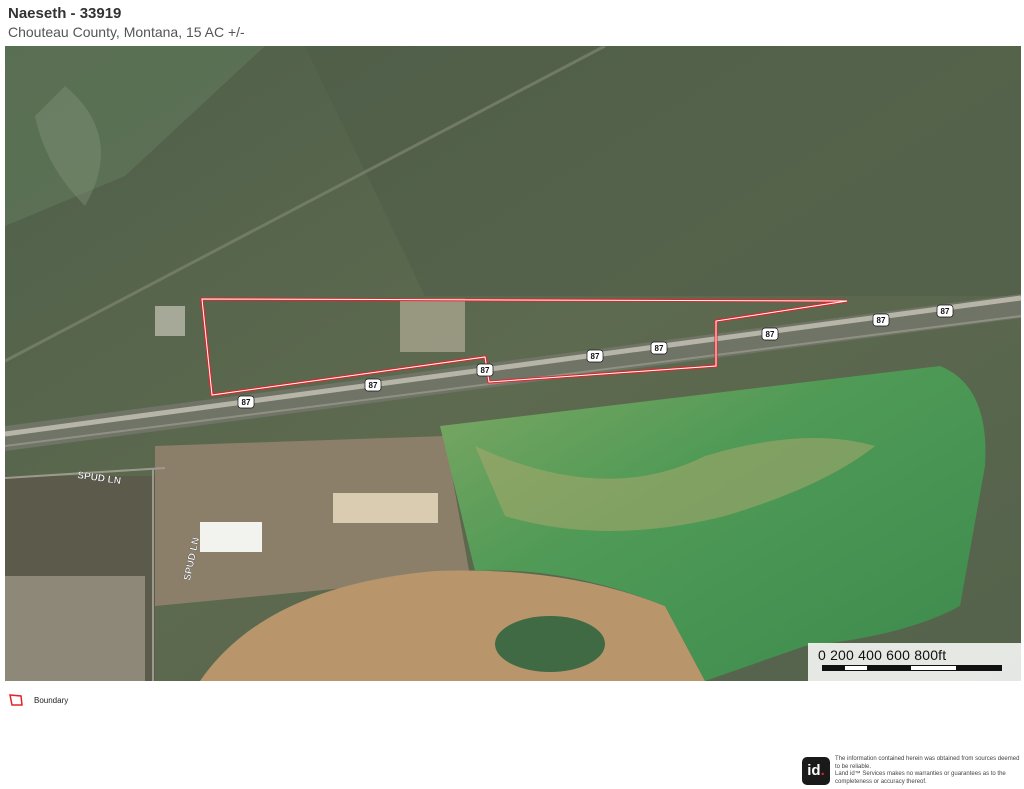 The height and width of the screenshot is (789, 1024). Describe the element at coordinates (385, 508) in the screenshot. I see `hay-stacks` at that location.